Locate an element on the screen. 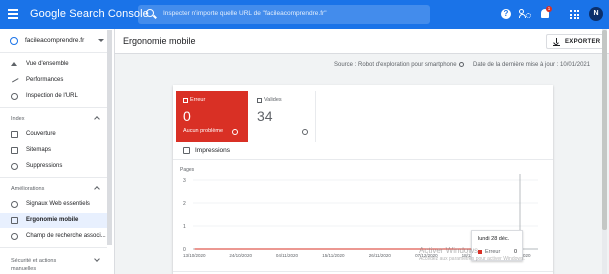 This screenshot has width=609, height=274. export-button: EXPORTER is located at coordinates (575, 41).